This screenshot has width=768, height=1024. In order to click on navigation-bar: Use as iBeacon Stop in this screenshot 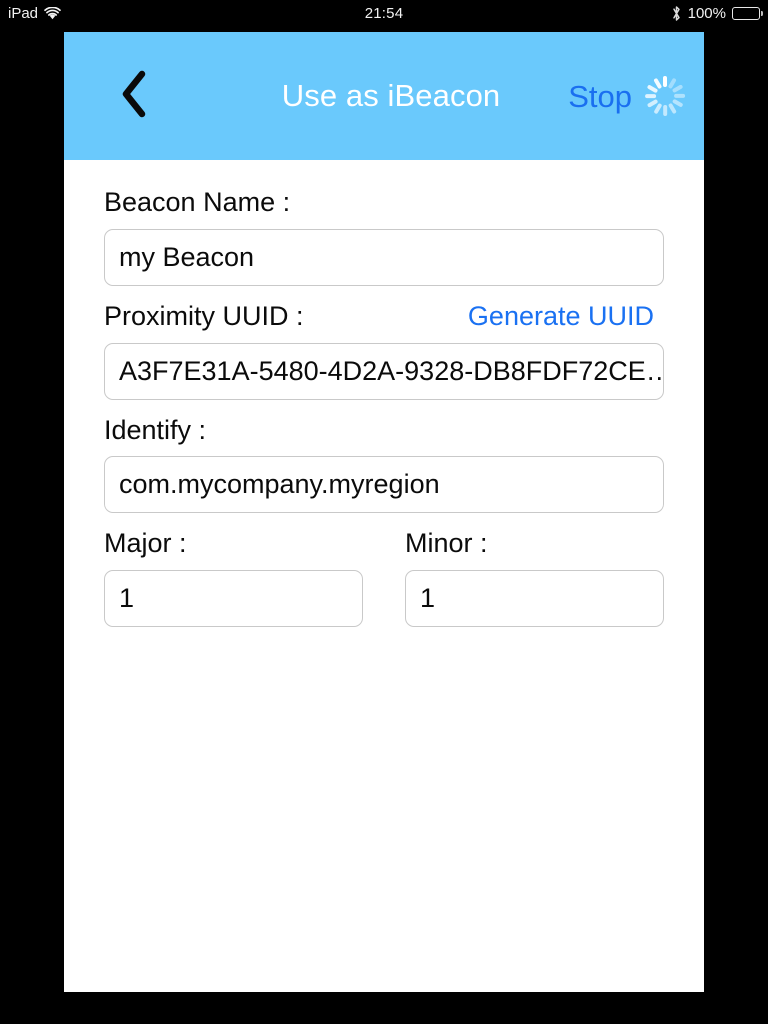, I will do `click(384, 96)`.